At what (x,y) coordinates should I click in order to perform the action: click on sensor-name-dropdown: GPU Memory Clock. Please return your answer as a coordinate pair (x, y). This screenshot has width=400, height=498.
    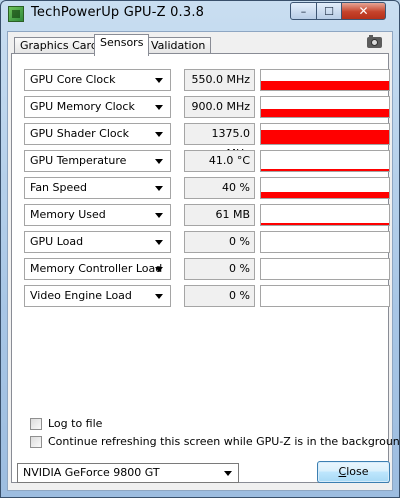
    Looking at the image, I should click on (97, 107).